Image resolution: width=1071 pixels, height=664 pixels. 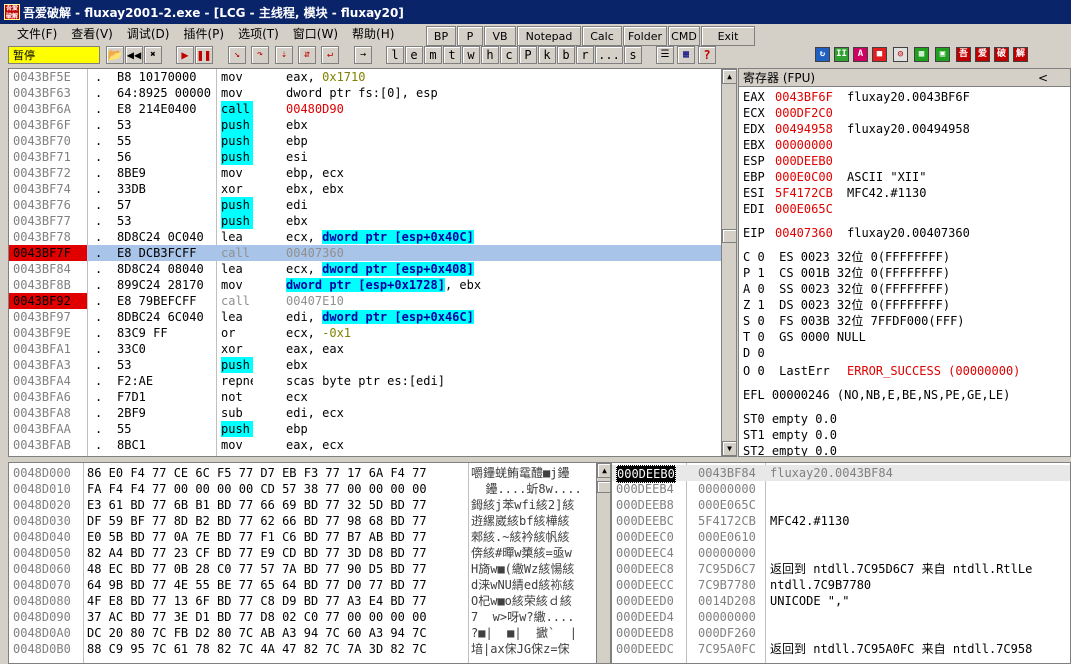 I want to click on disasm-row: 0043BF5E. B8 10170000 mov eax, 0x1710, so click(x=372, y=77).